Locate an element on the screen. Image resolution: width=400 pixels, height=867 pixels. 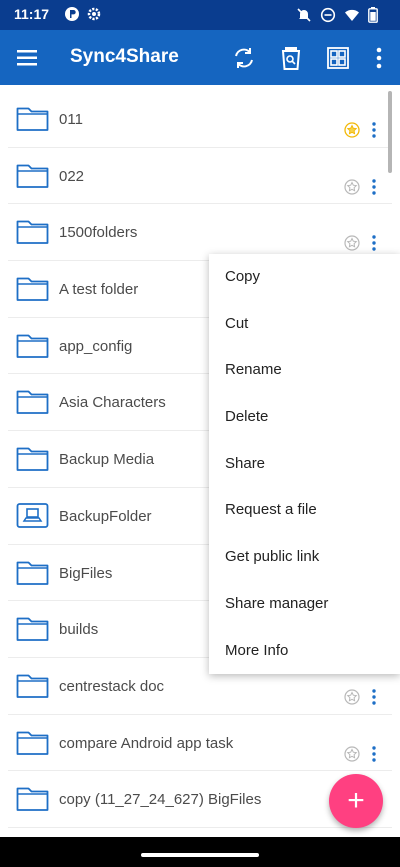
app-bar: Sync4Share is located at coordinates (200, 57).